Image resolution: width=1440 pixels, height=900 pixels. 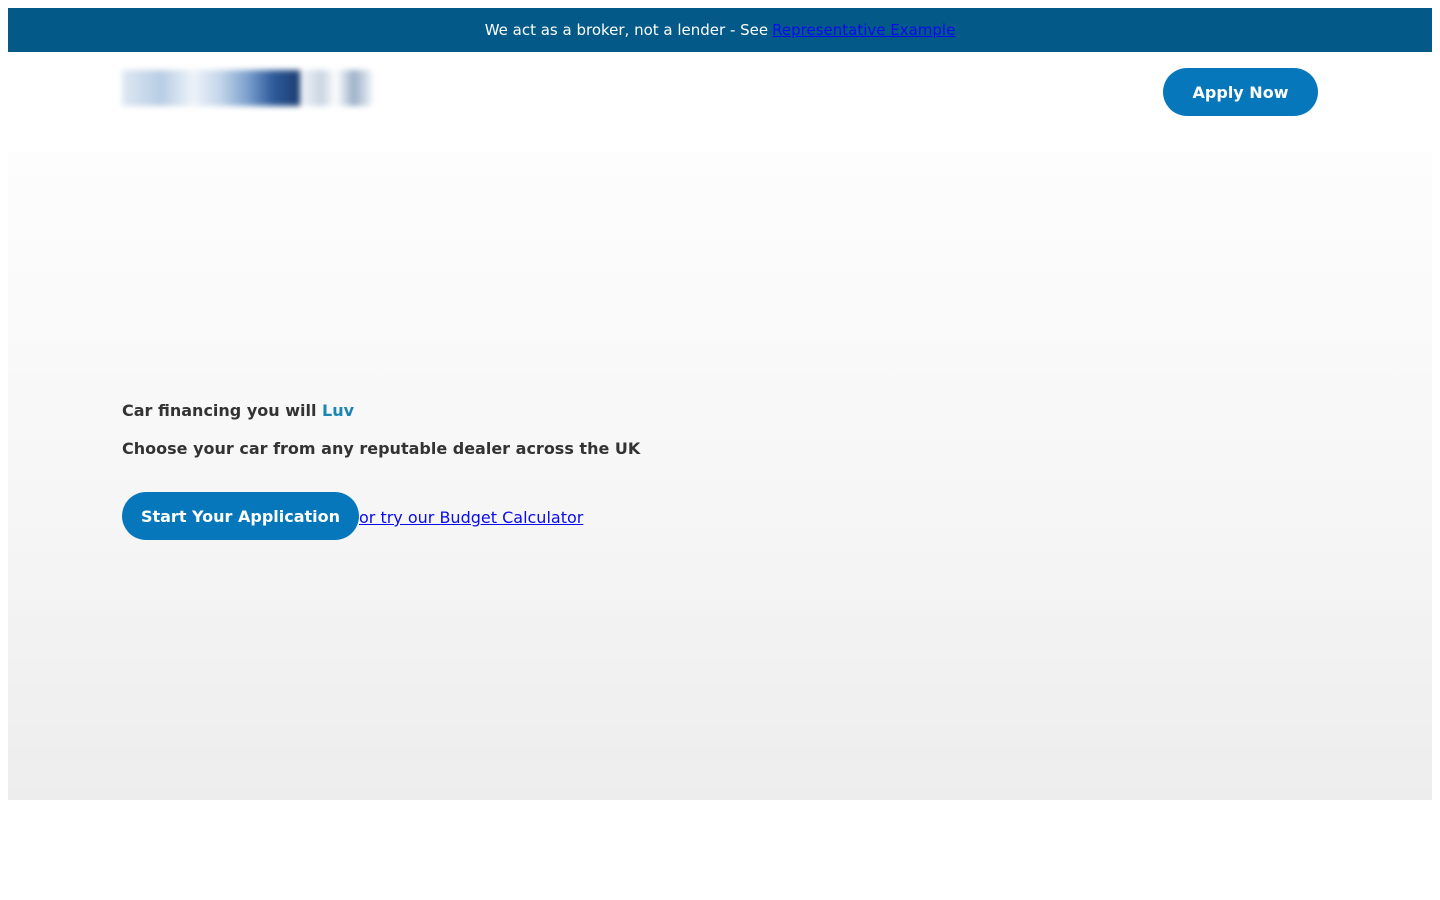 What do you see at coordinates (211, 88) in the screenshot?
I see `logo-mark` at bounding box center [211, 88].